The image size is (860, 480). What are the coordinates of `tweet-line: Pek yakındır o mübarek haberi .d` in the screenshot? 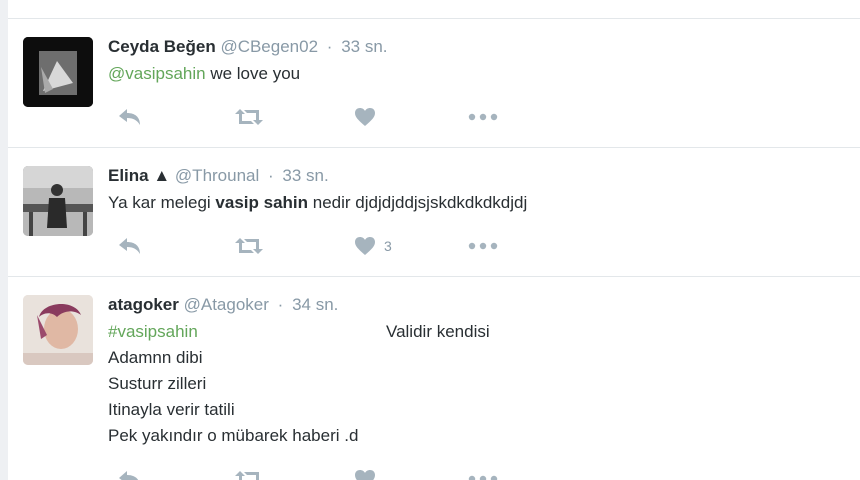 It's located at (233, 435).